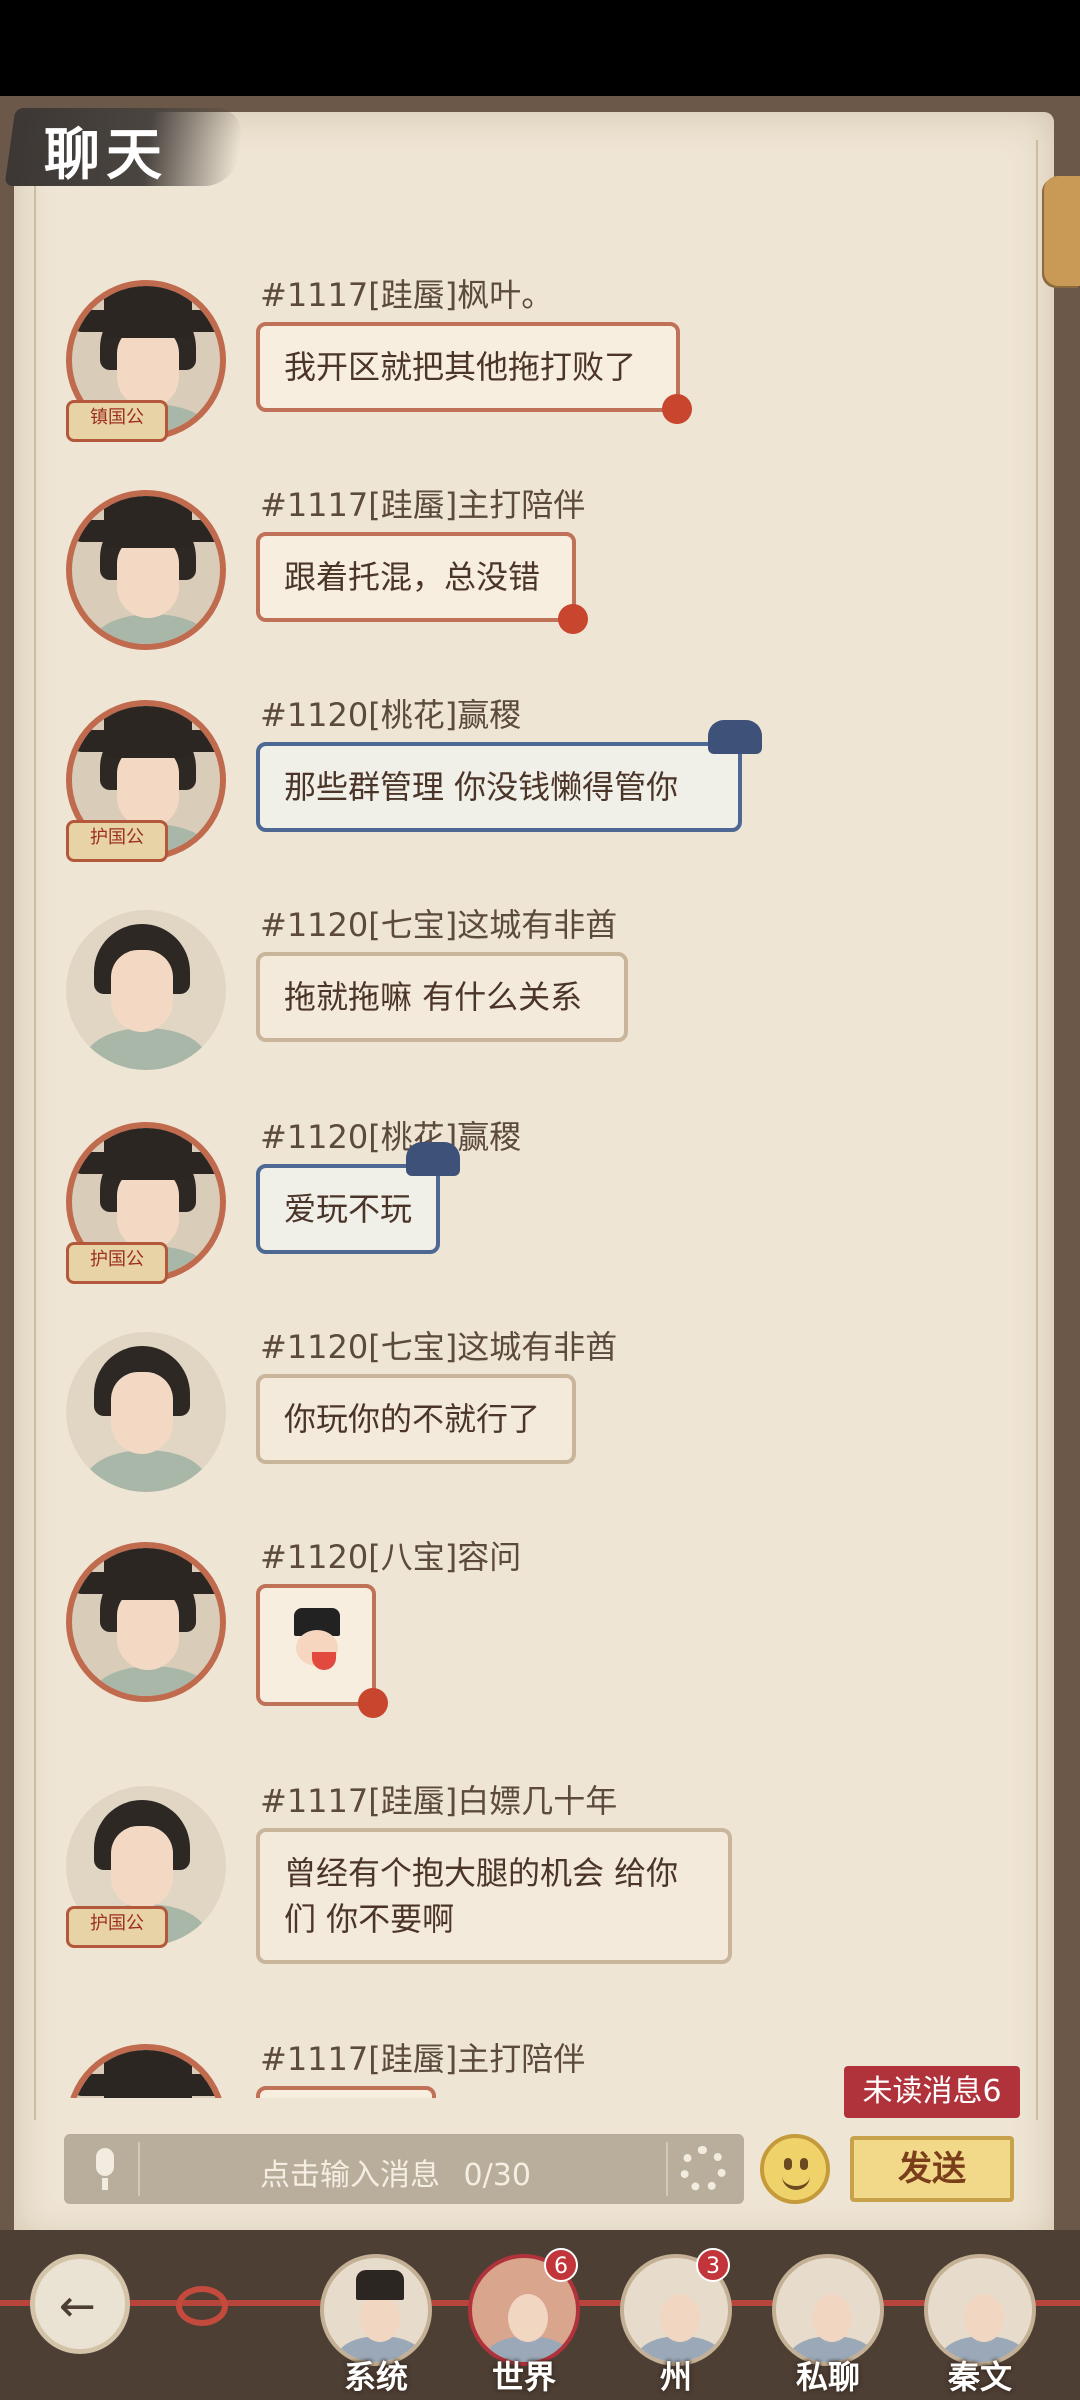 The width and height of the screenshot is (1080, 2400). I want to click on send-button: 发送, so click(932, 2169).